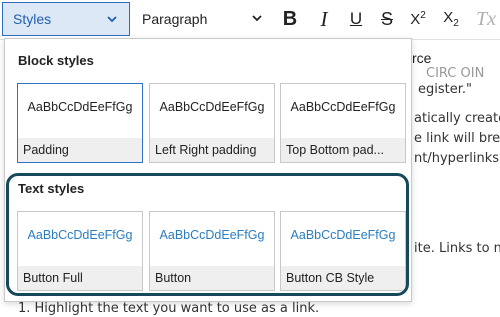  I want to click on superscript-button: X2, so click(418, 19).